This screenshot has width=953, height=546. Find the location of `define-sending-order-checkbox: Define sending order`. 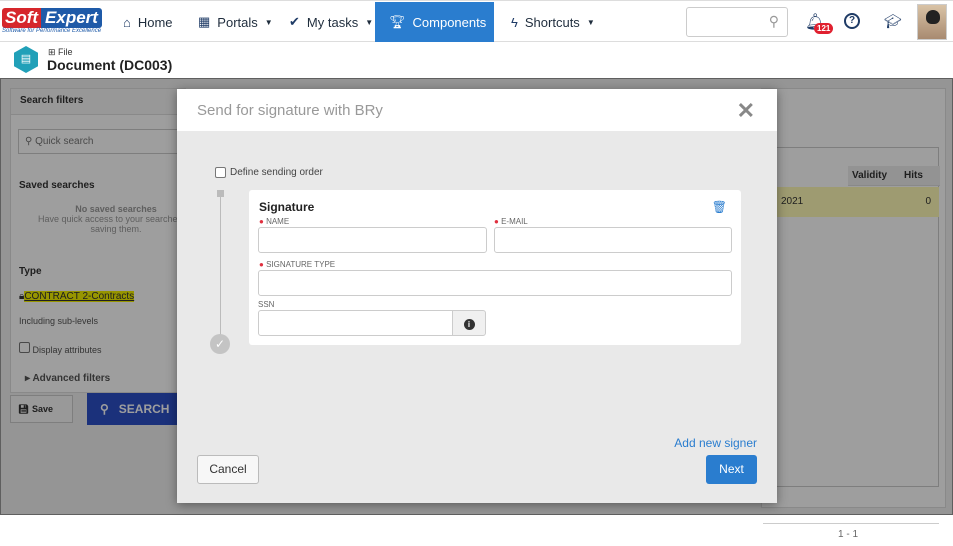

define-sending-order-checkbox: Define sending order is located at coordinates (269, 172).